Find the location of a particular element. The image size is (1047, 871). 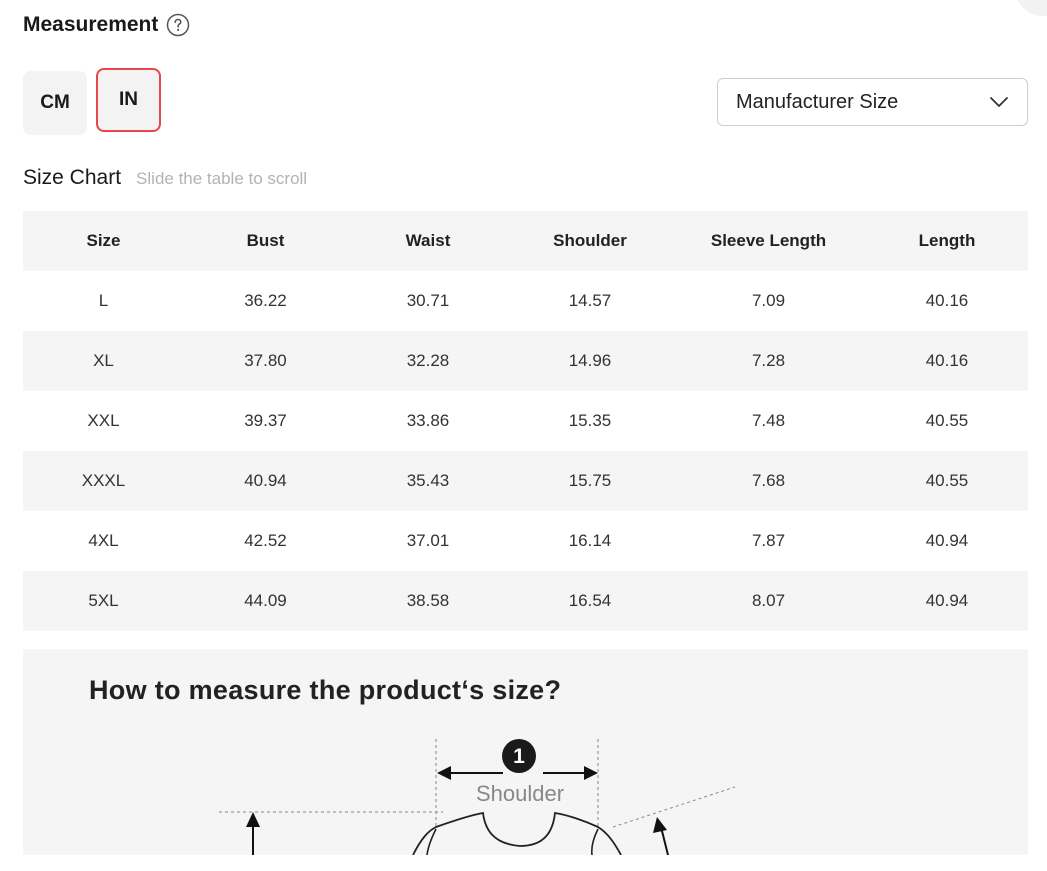

close-button-partial is located at coordinates (1031, 8).